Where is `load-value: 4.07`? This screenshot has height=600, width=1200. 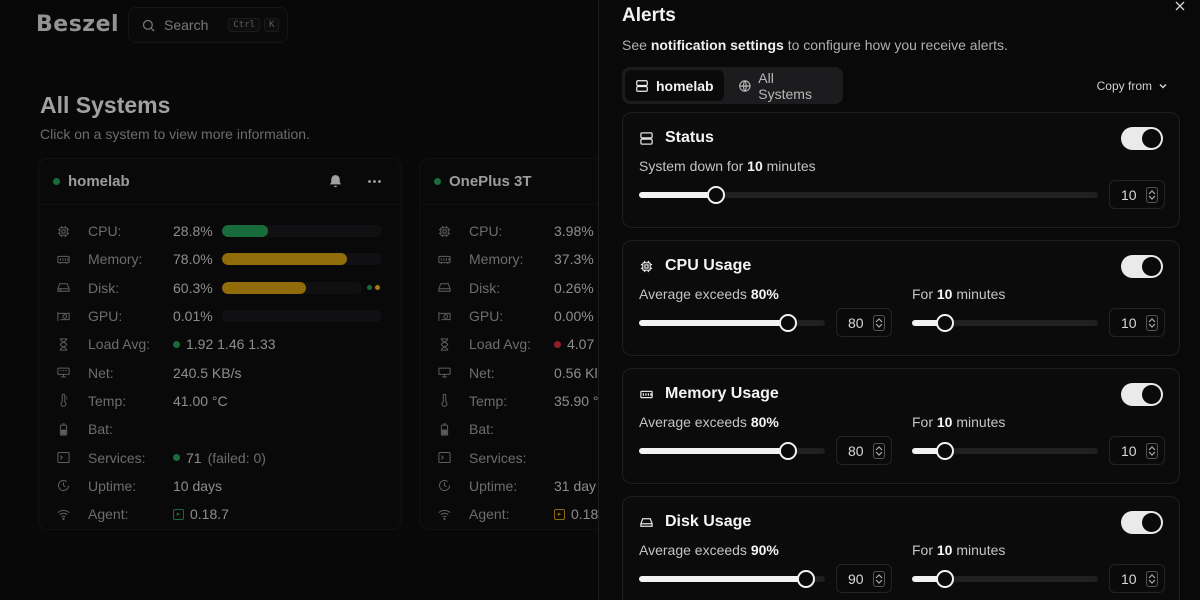
load-value: 4.07 is located at coordinates (574, 344).